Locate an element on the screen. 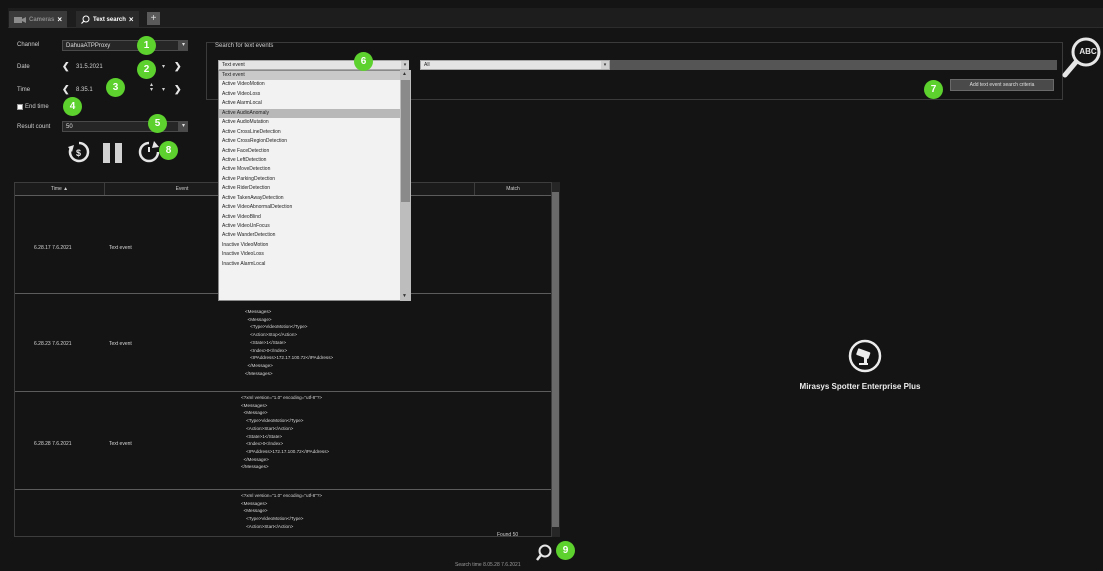  brand-text: Mirasys Spotter Enterprise Plus is located at coordinates (860, 386).